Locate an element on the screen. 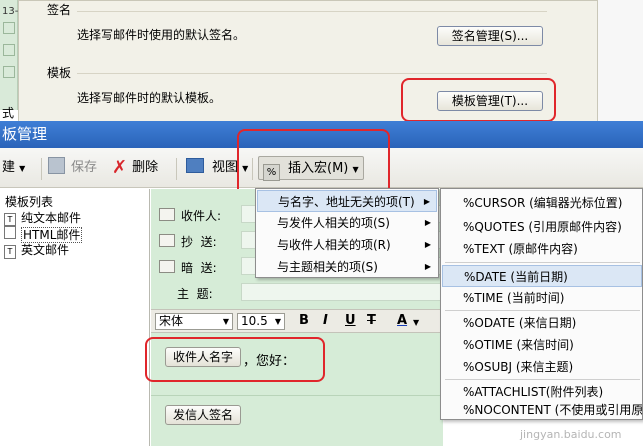 Image resolution: width=643 pixels, height=446 pixels. submenu-item: %TIME (当前时间) is located at coordinates (541, 298).